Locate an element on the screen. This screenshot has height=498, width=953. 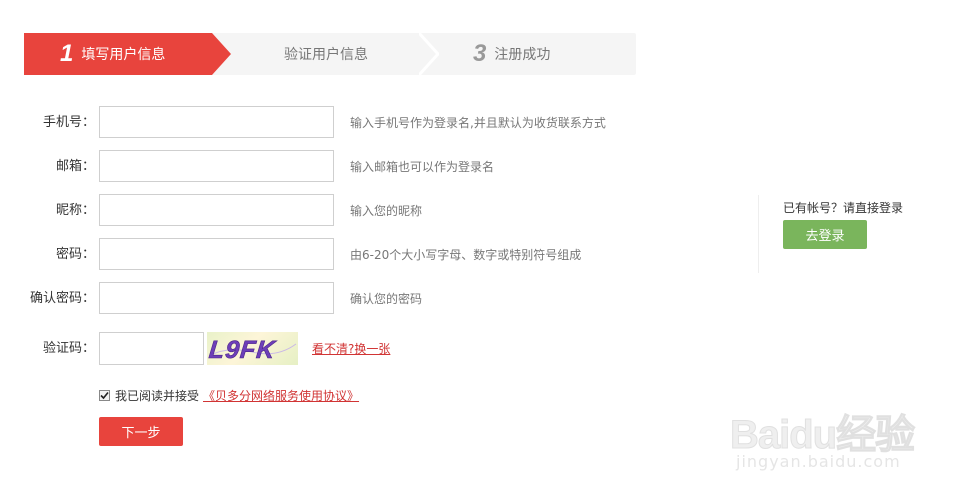
phone-row: 手机号： 输入手机号作为登录名,并且默认为收货联系方式 is located at coordinates (360, 123).